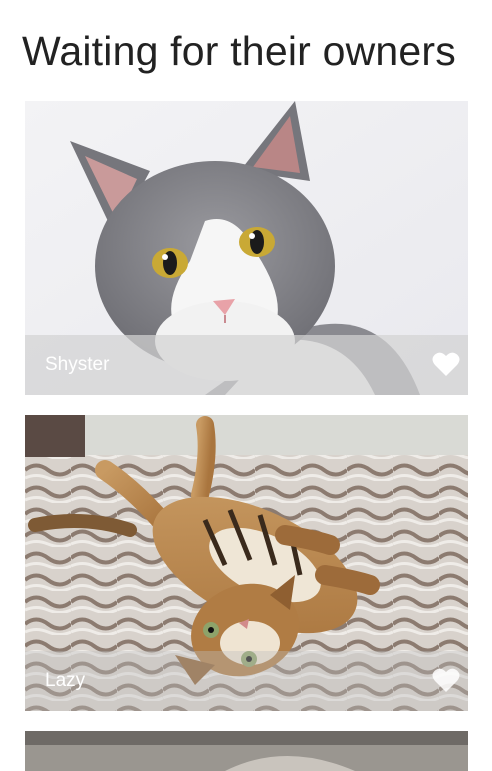 The image size is (492, 771). I want to click on cat-name-label: Lazy, so click(65, 680).